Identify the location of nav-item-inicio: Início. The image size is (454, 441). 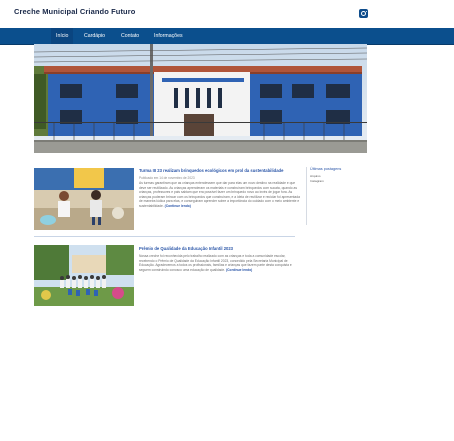
(62, 36).